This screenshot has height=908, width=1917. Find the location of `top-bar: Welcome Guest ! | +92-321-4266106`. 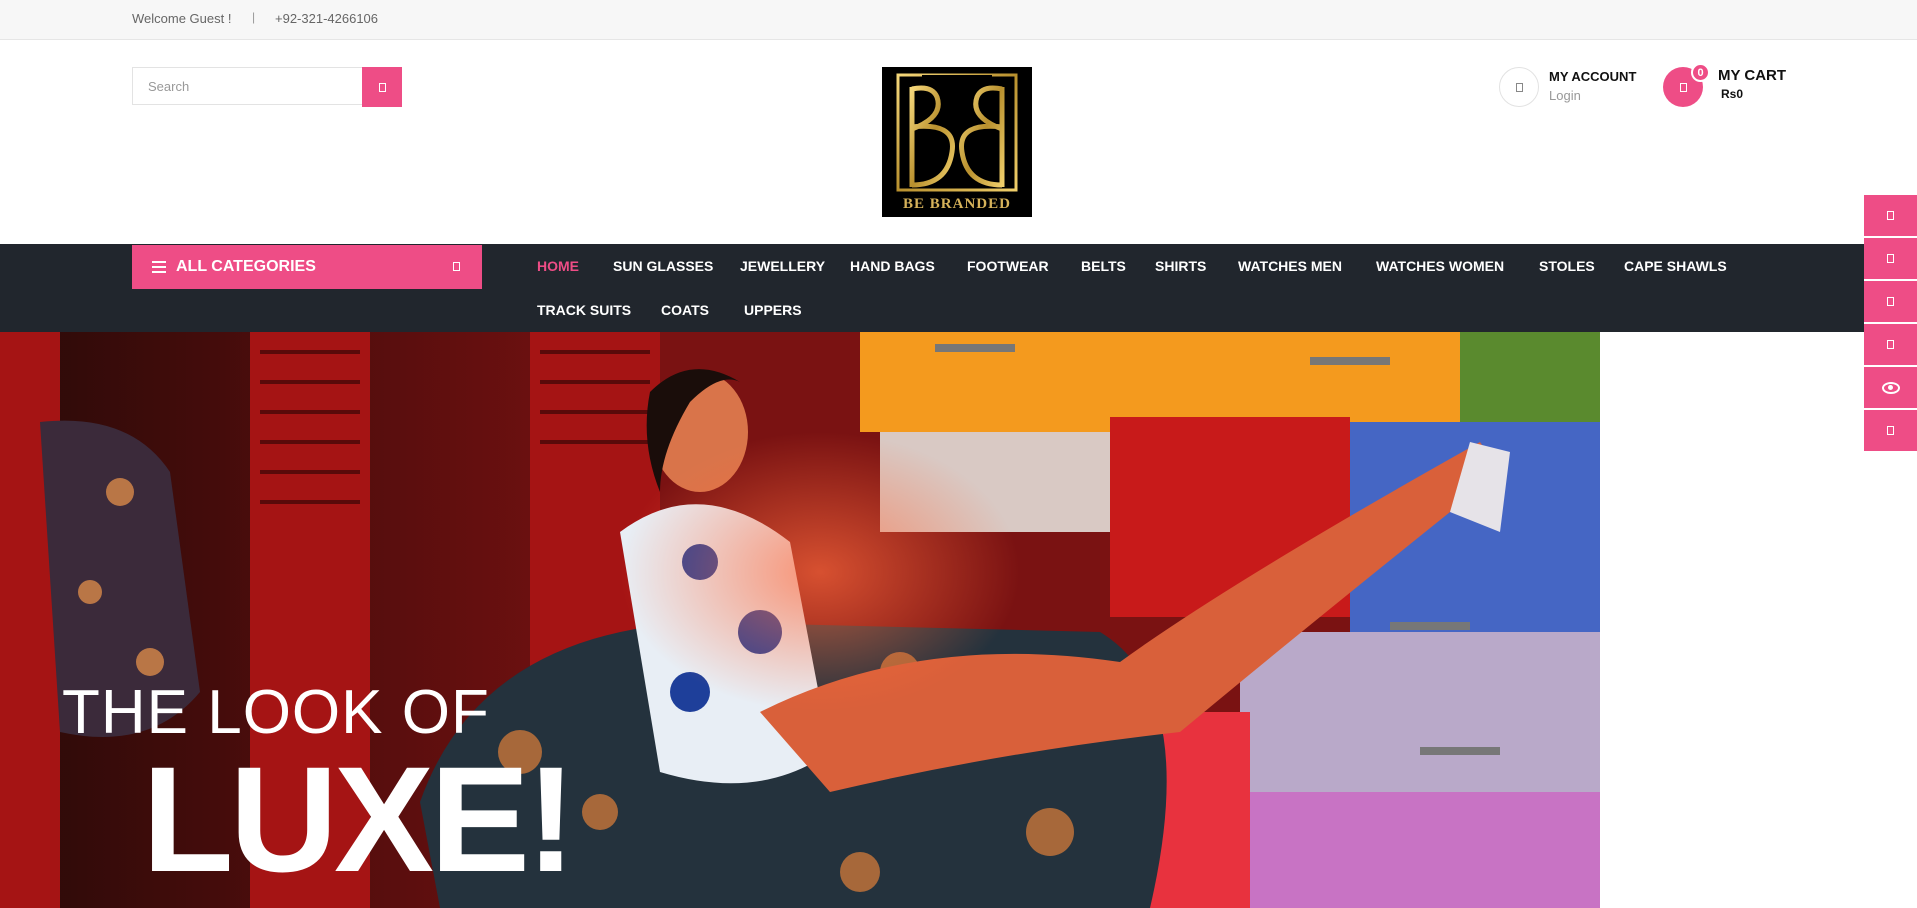

top-bar: Welcome Guest ! | +92-321-4266106 is located at coordinates (958, 20).